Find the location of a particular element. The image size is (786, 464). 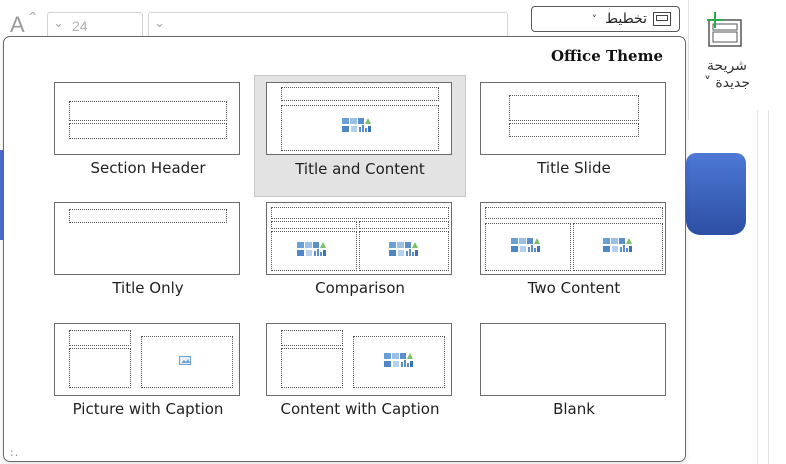

layout-title-and-content: Title and Content is located at coordinates (360, 136).